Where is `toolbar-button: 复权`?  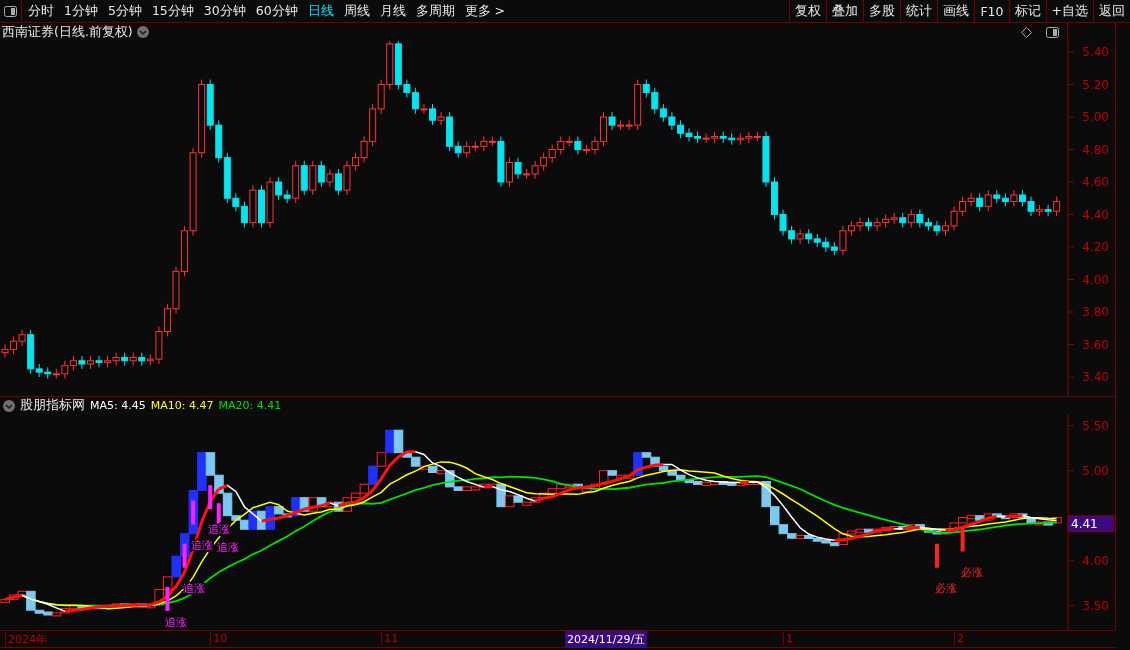
toolbar-button: 复权 is located at coordinates (808, 11).